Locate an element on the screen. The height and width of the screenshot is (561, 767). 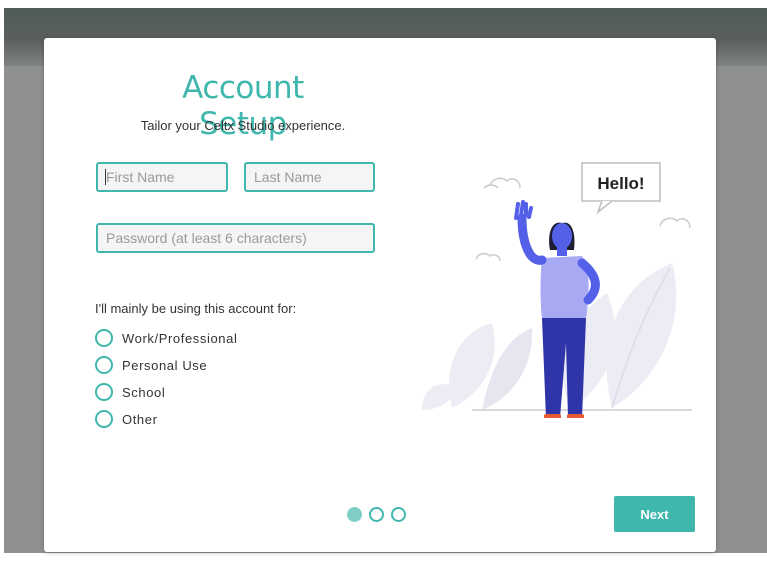
bottom-edge is located at coordinates (383, 557).